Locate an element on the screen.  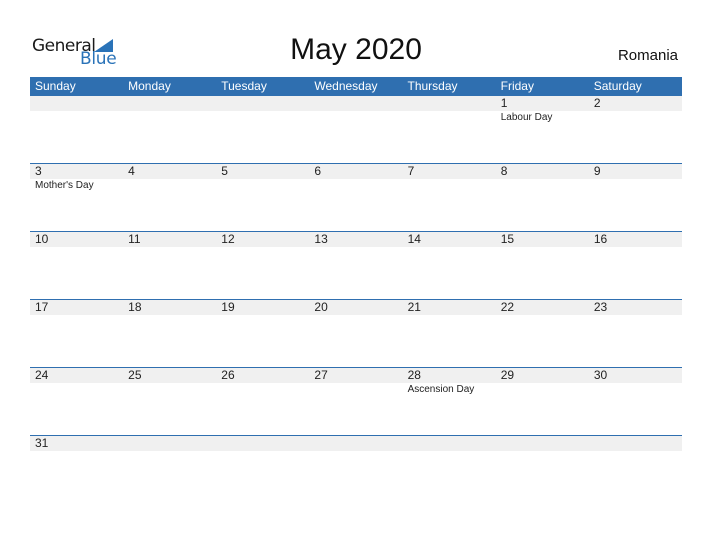
day-number: 12 is located at coordinates (228, 239).